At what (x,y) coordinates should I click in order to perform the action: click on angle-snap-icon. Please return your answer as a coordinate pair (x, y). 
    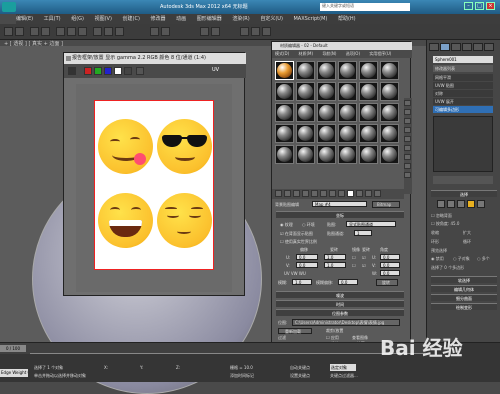
    Looking at the image, I should click on (165, 31).